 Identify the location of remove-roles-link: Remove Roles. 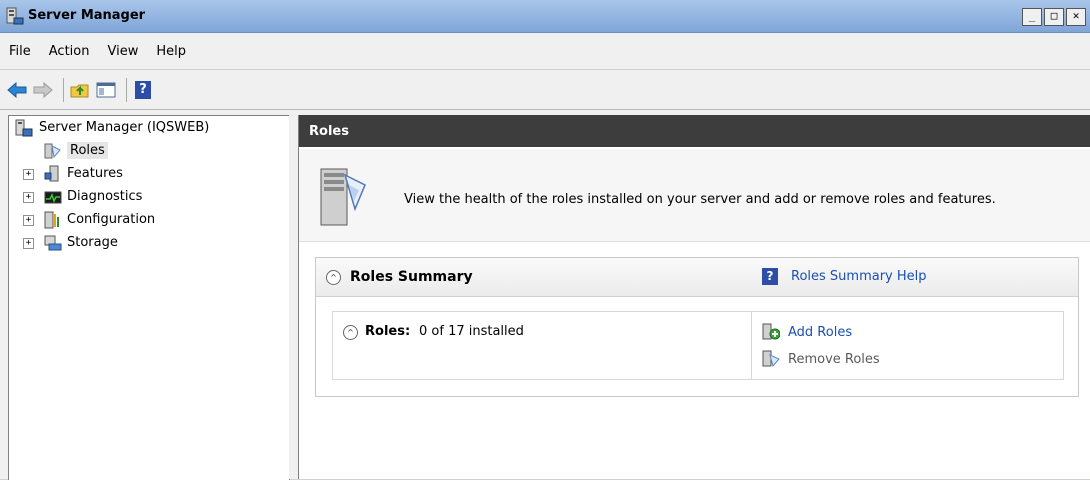
(834, 359).